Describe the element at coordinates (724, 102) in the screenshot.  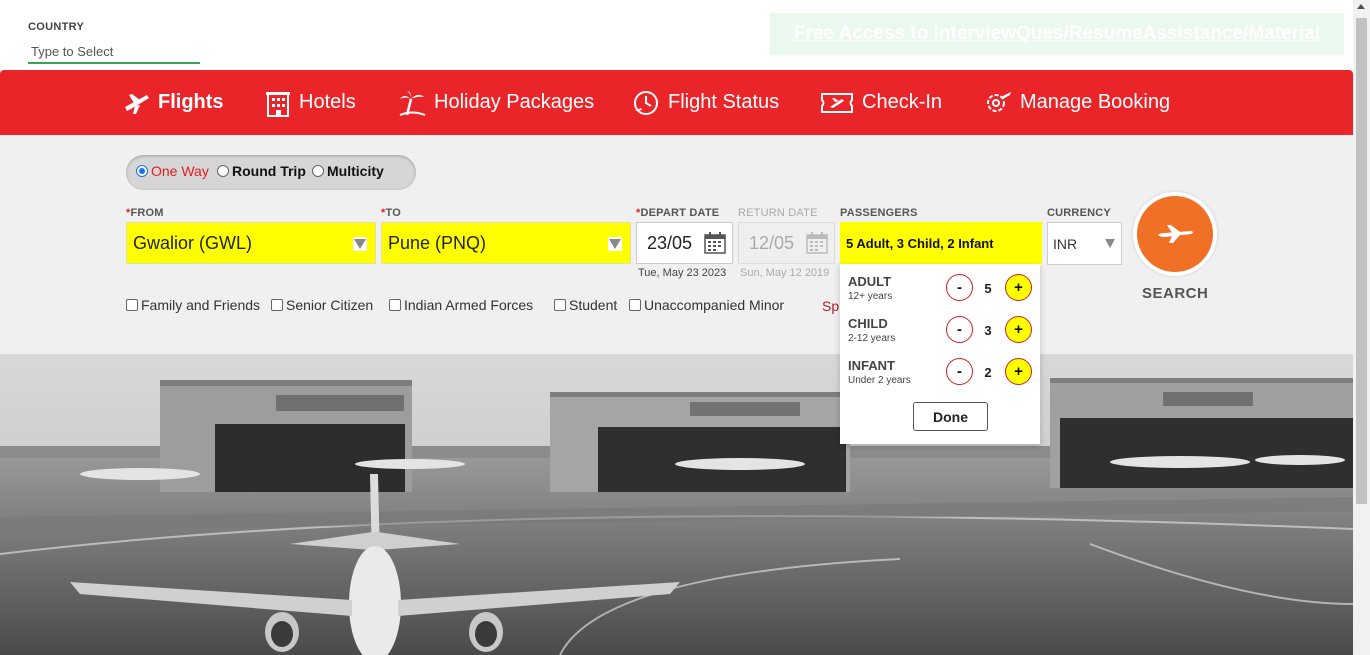
I see `nav-label: Flight Status` at that location.